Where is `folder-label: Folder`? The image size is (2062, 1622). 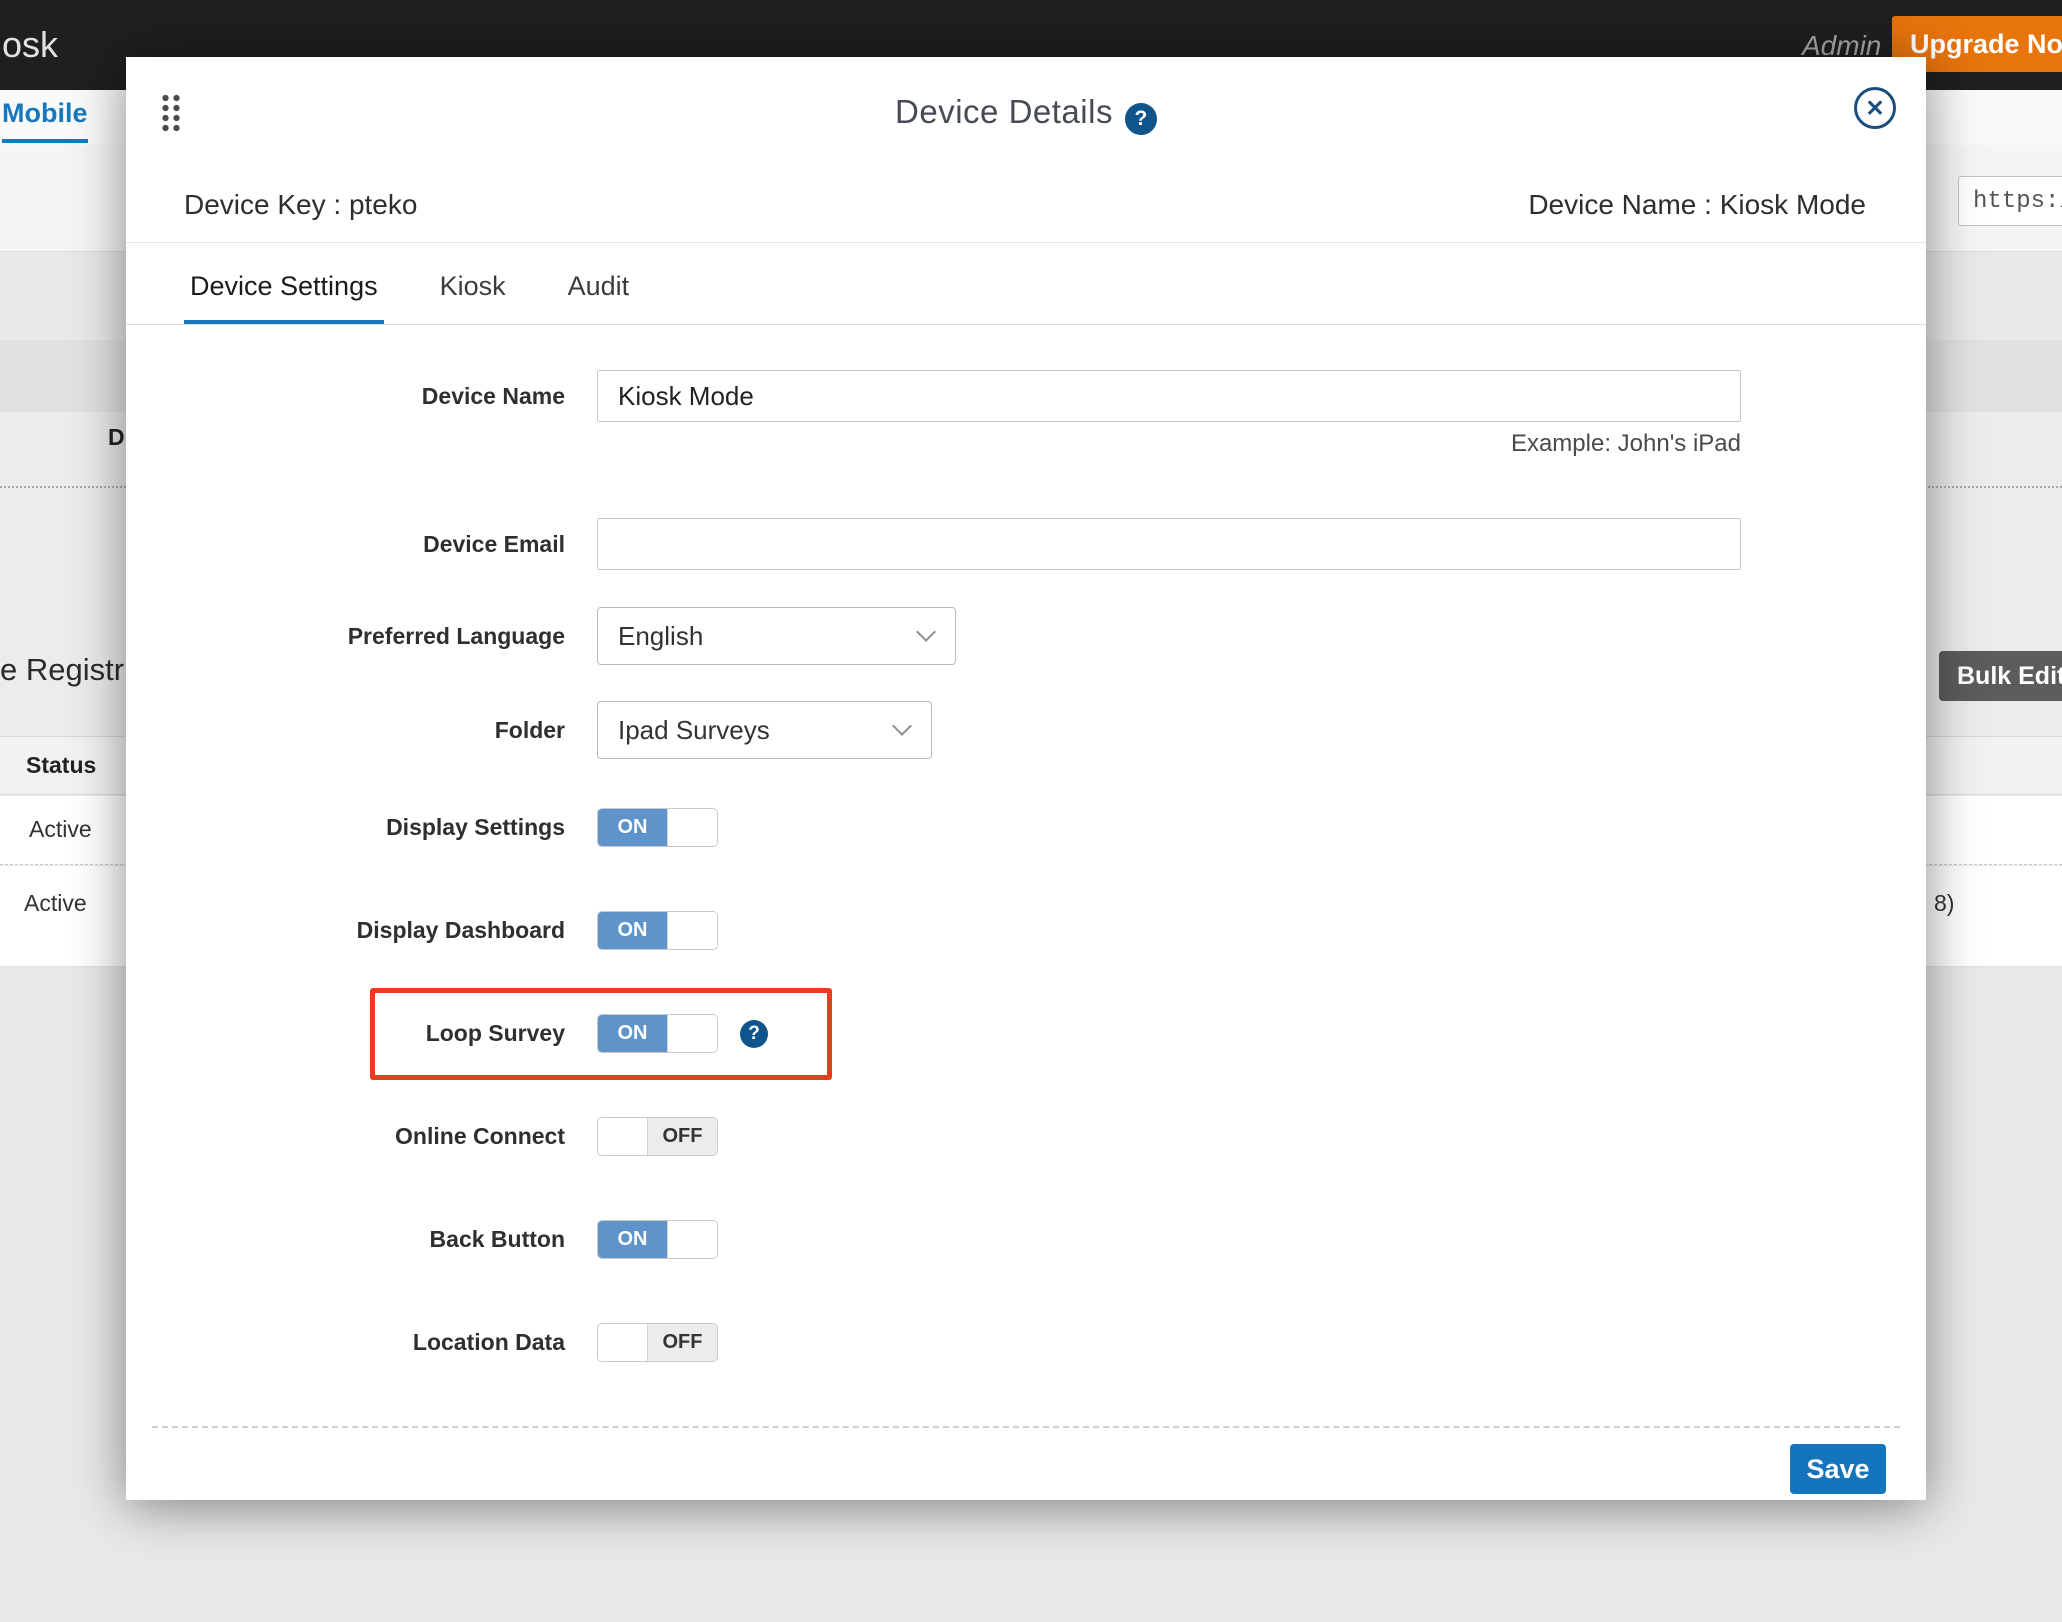 folder-label: Folder is located at coordinates (529, 729).